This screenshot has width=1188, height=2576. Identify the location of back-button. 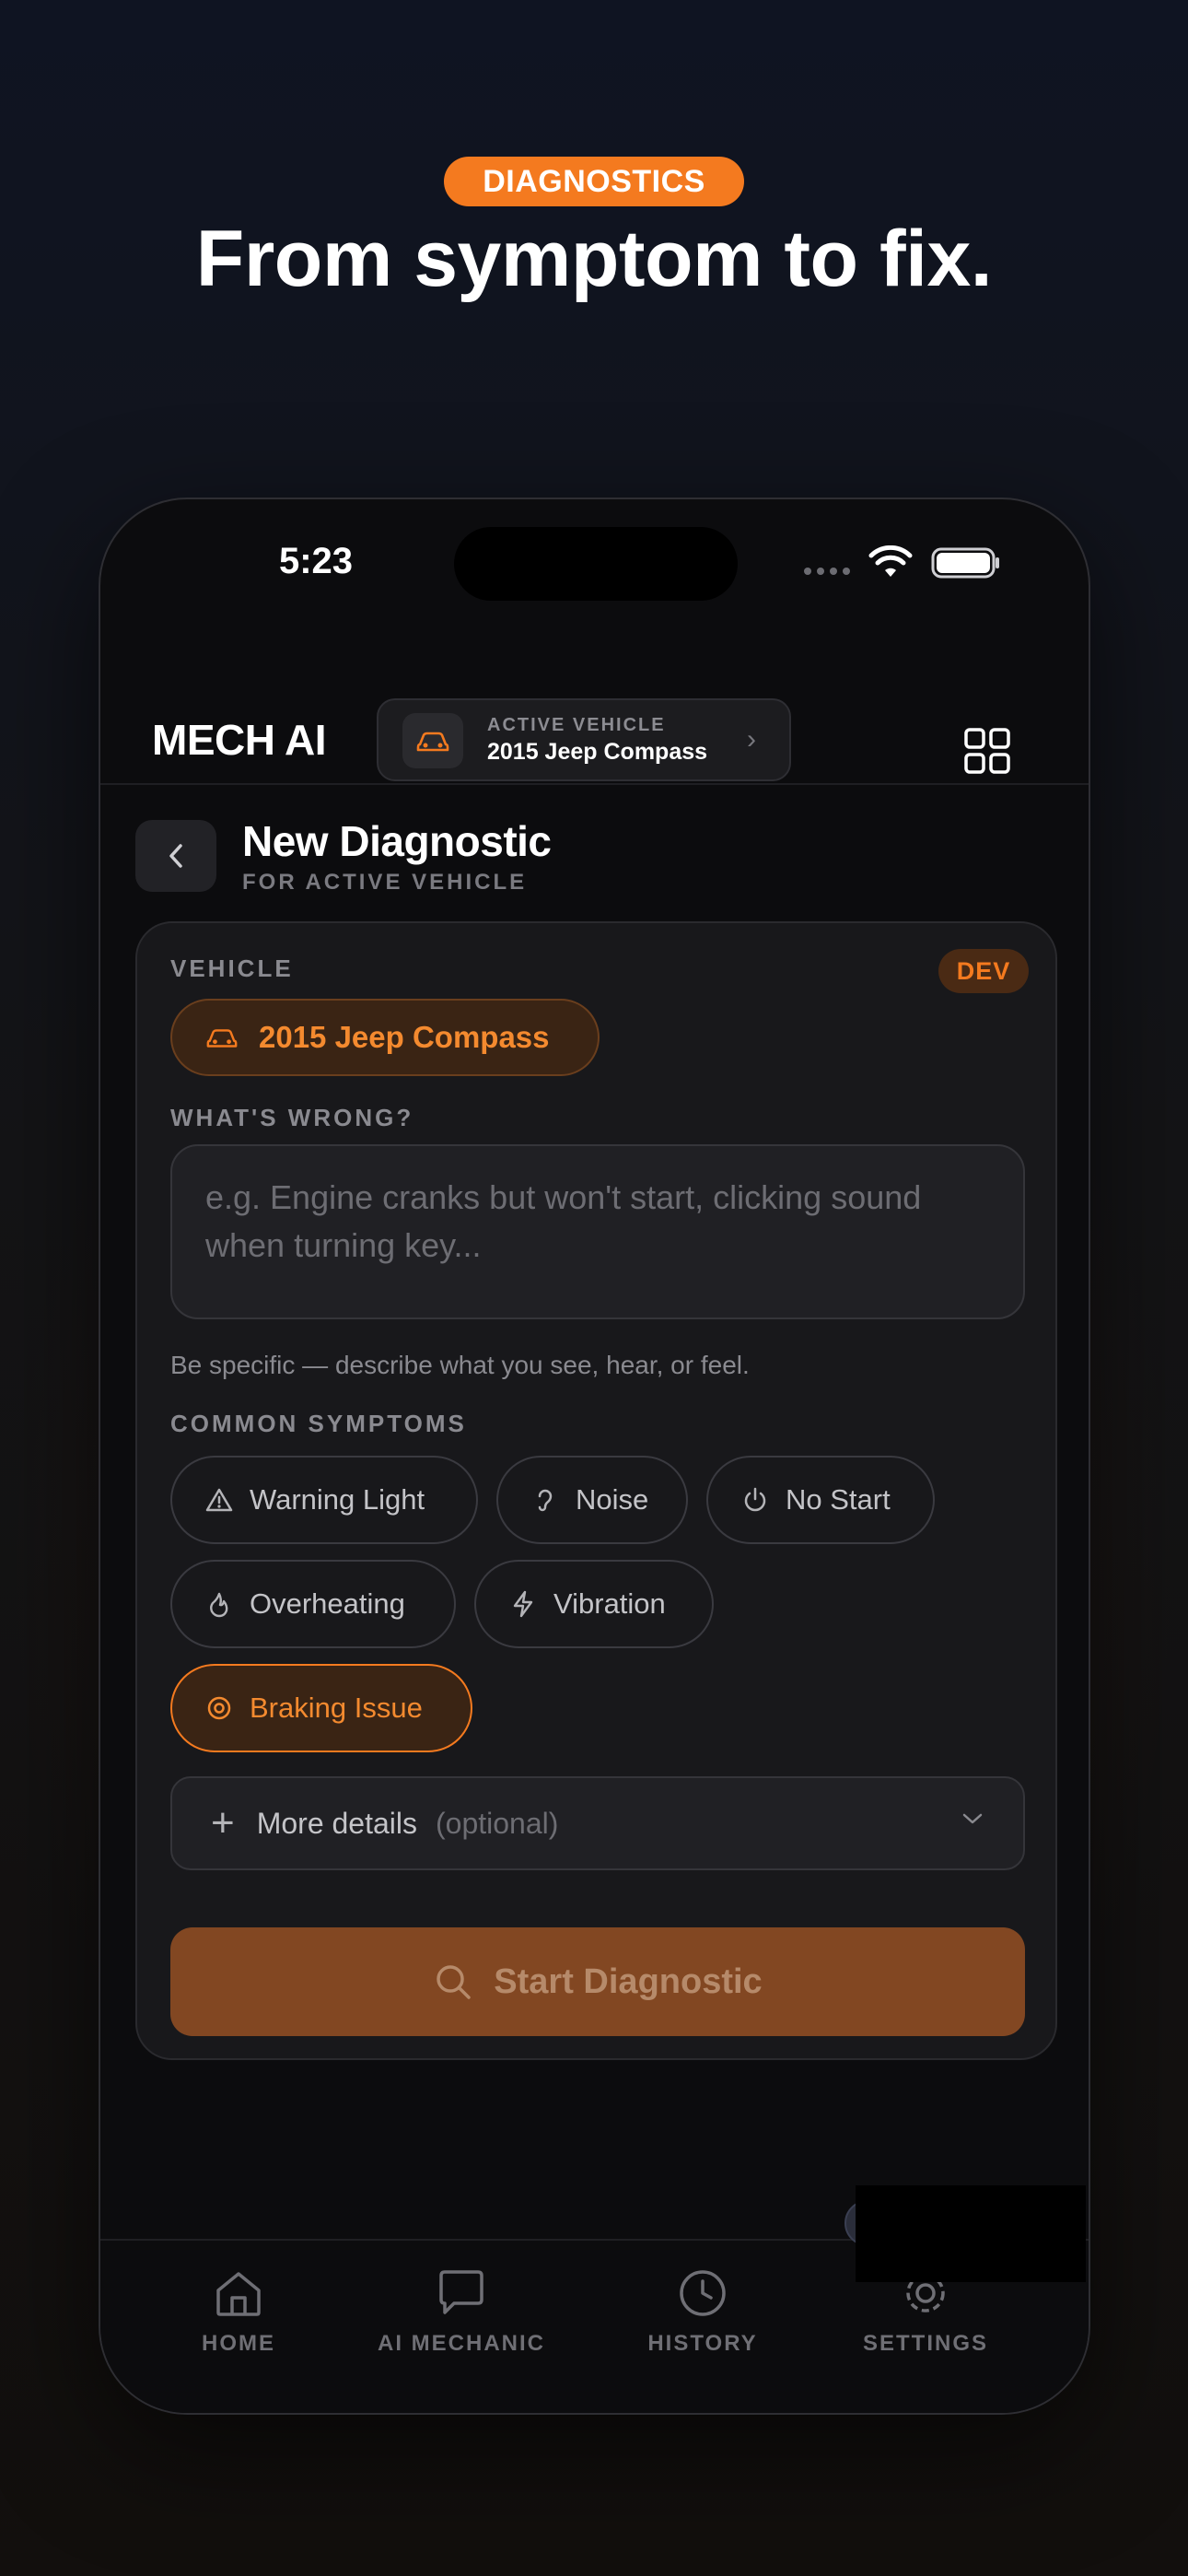
(175, 856).